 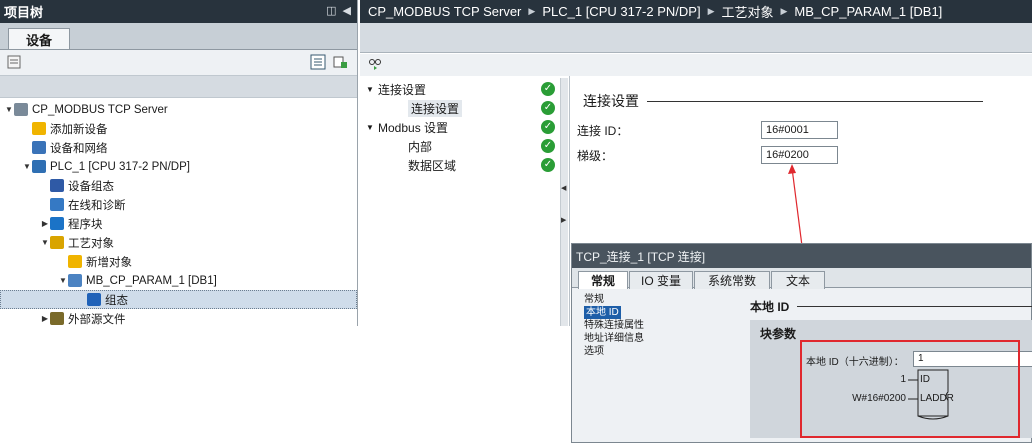 I want to click on tree-item-label: 新增对象, so click(x=109, y=262).